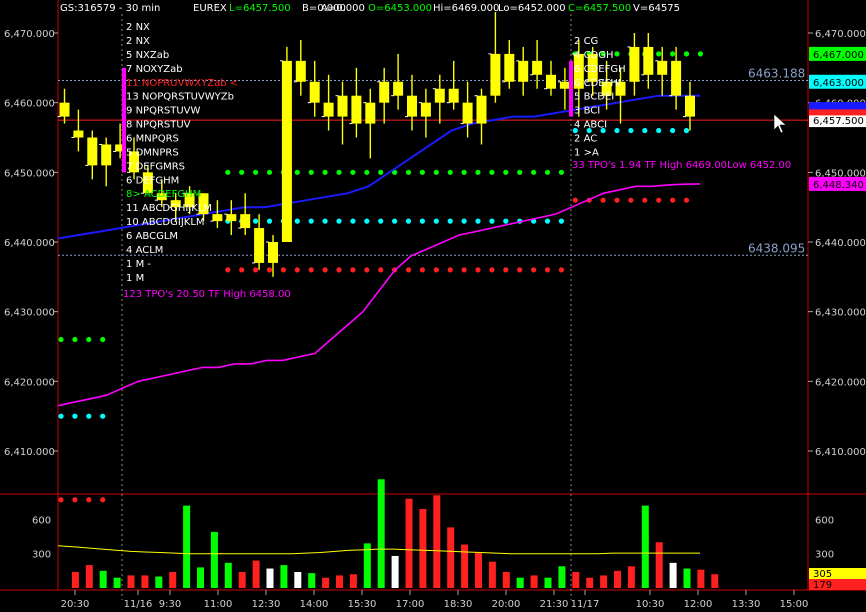  I want to click on price-tick-label-right: 6,440.000, so click(840, 243).